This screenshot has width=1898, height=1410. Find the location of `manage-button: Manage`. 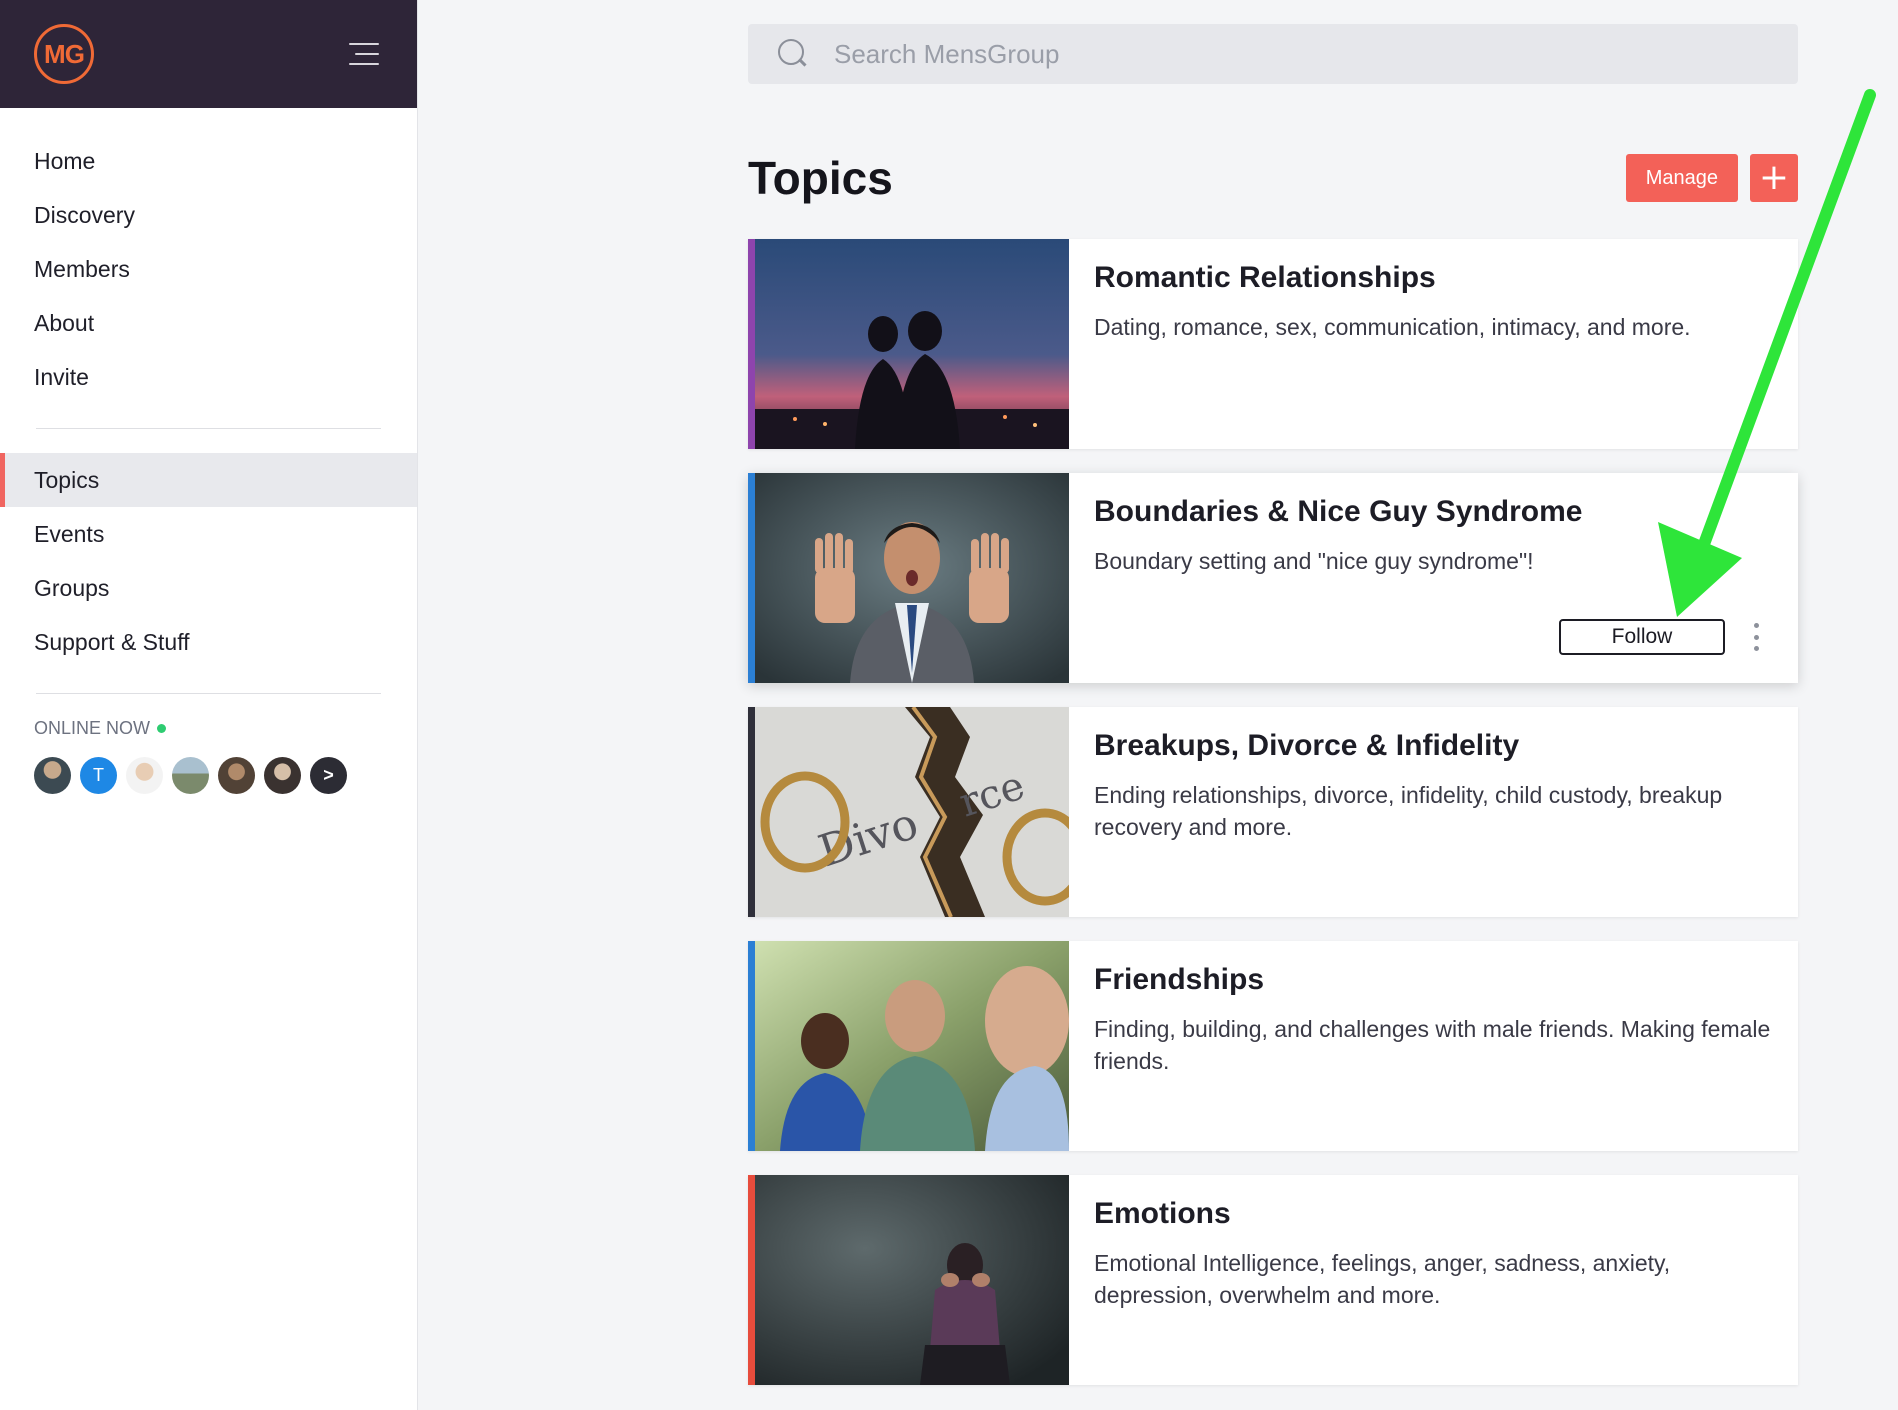

manage-button: Manage is located at coordinates (1681, 178).